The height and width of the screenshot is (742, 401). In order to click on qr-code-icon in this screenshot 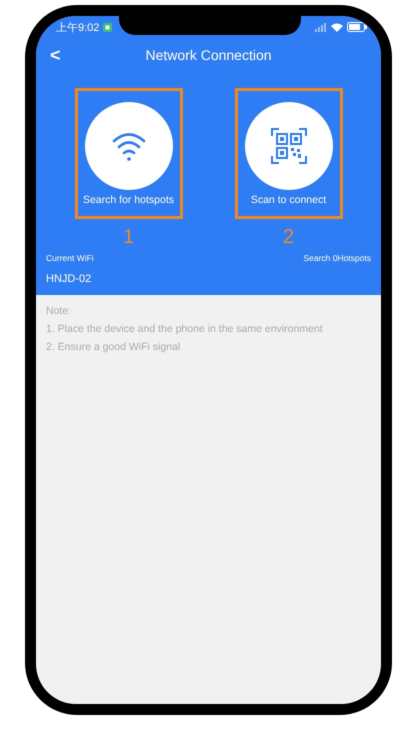, I will do `click(288, 146)`.